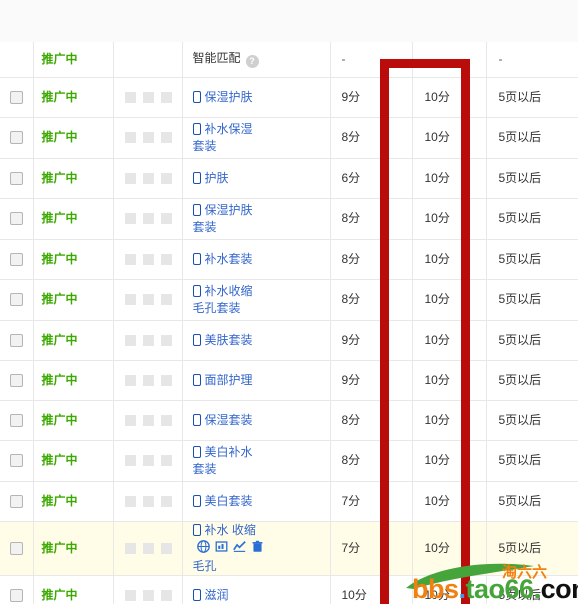 This screenshot has width=578, height=604. What do you see at coordinates (257, 420) in the screenshot?
I see `keyword-line-1: 保湿套装` at bounding box center [257, 420].